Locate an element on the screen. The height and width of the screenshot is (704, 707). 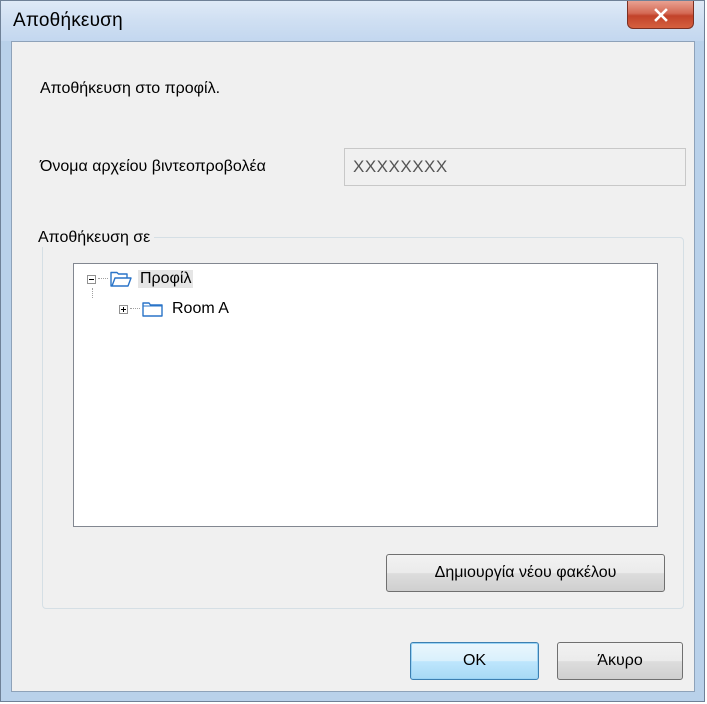
window-title: Αποθήκευση is located at coordinates (68, 20).